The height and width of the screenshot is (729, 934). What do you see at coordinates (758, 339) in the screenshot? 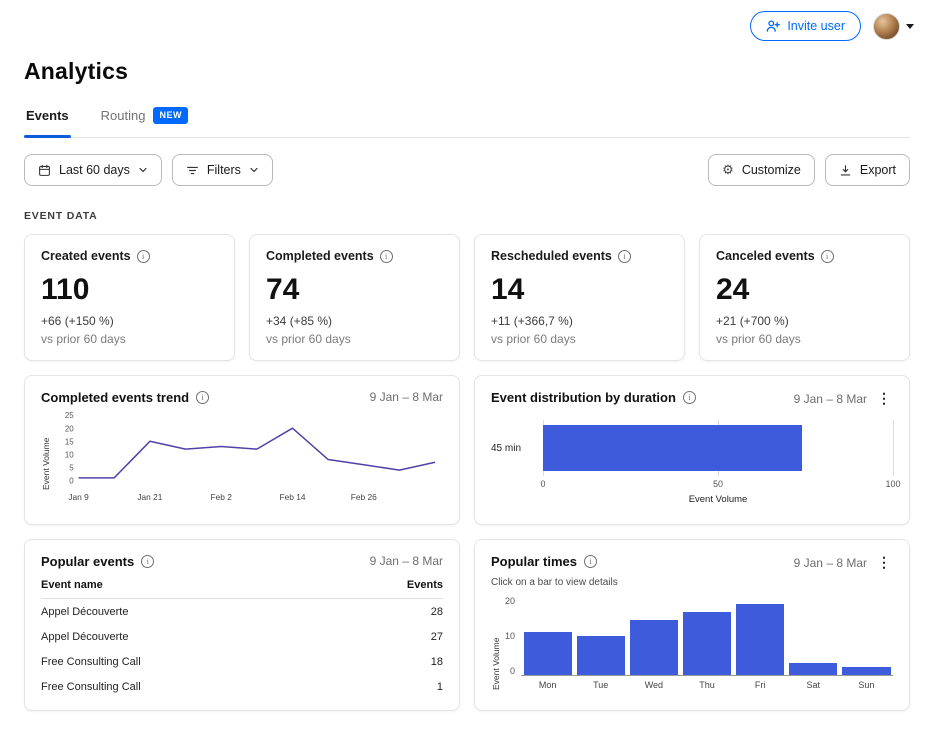
I see `stat-caption: vs prior 60 days` at bounding box center [758, 339].